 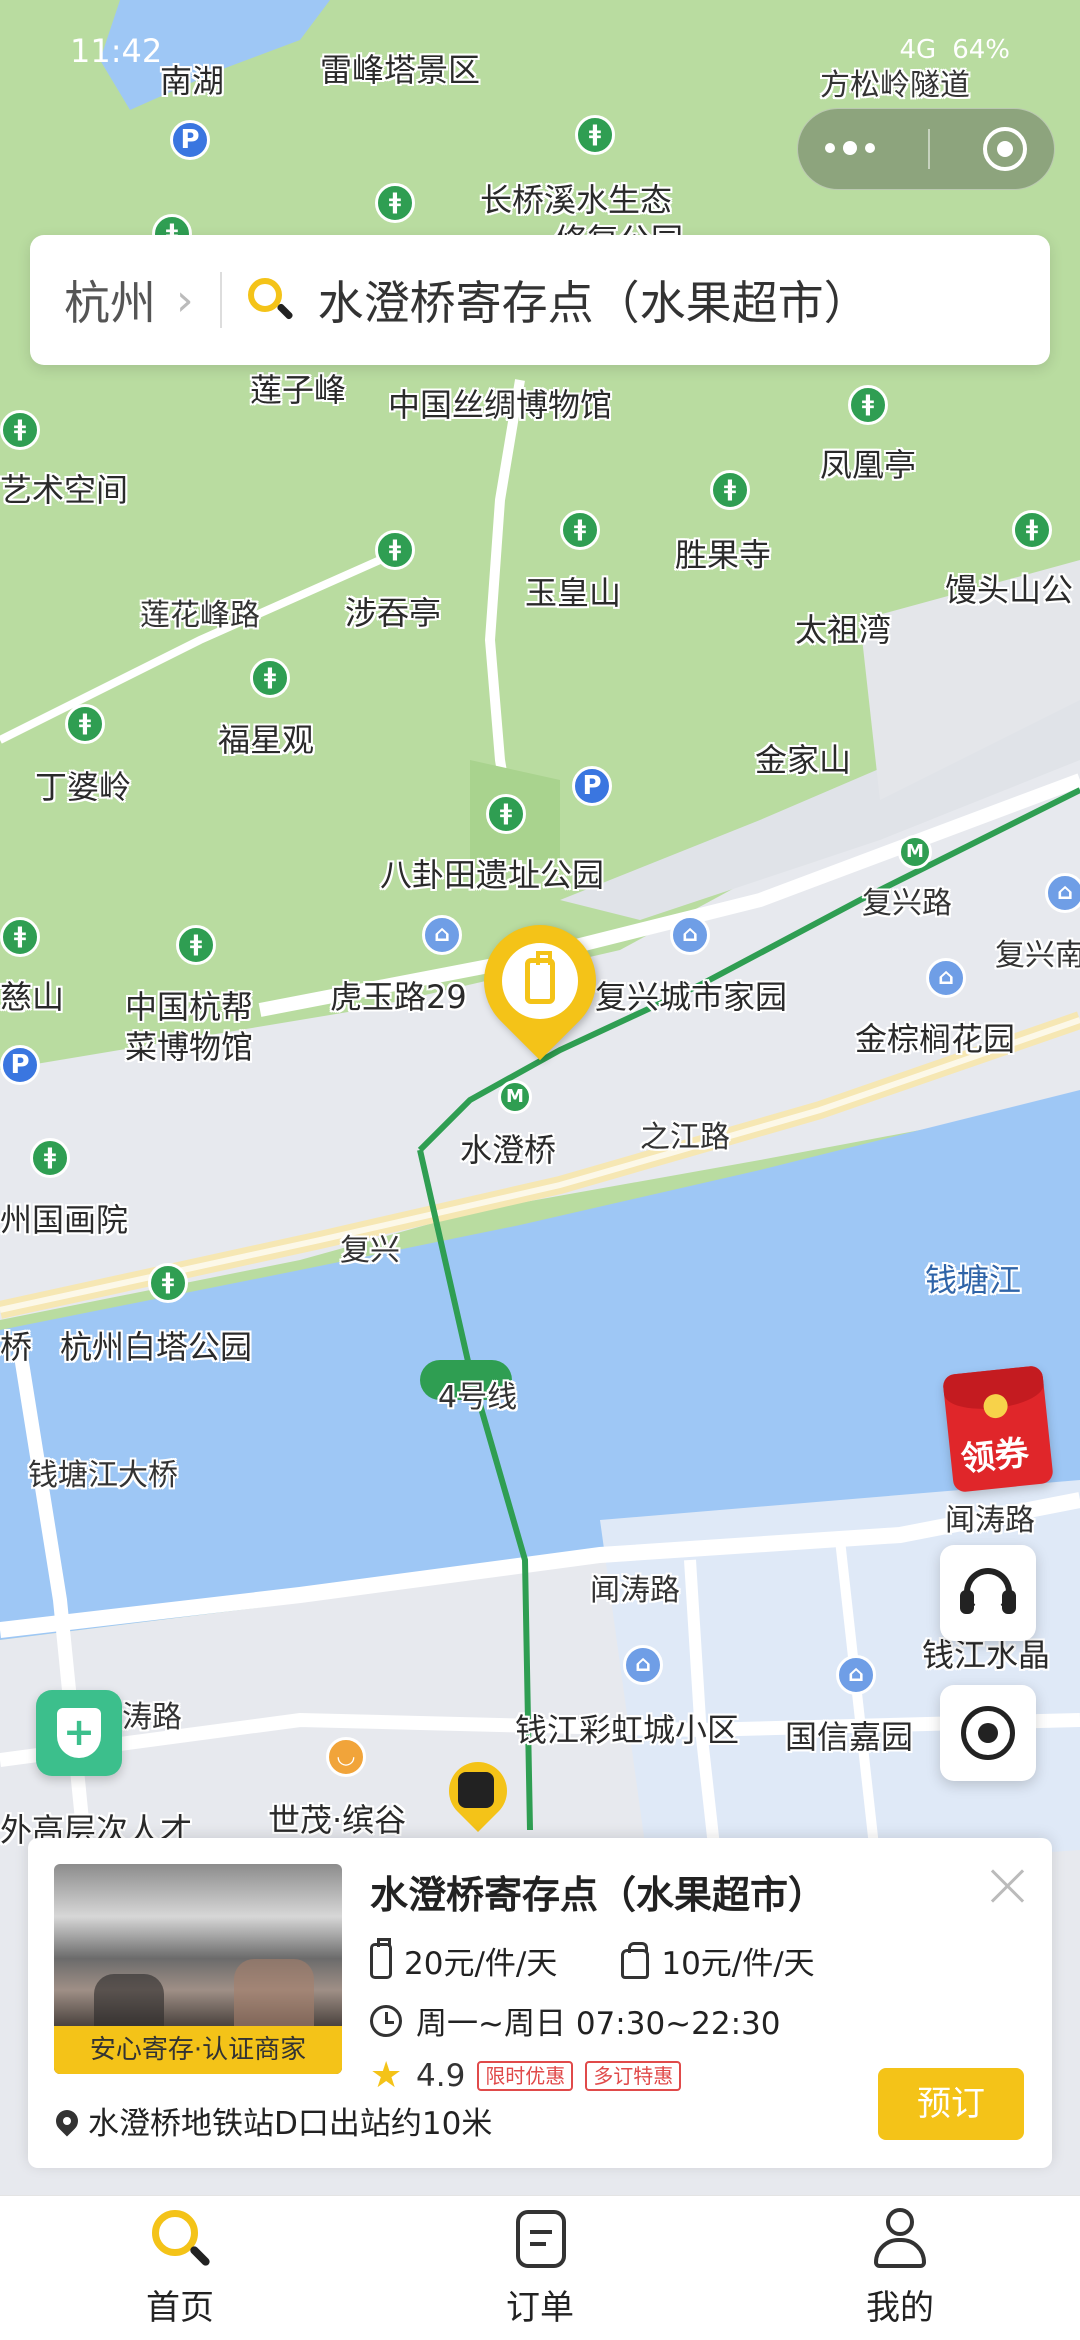 What do you see at coordinates (500, 405) in the screenshot?
I see `map-label: 中国丝绸博物馆` at bounding box center [500, 405].